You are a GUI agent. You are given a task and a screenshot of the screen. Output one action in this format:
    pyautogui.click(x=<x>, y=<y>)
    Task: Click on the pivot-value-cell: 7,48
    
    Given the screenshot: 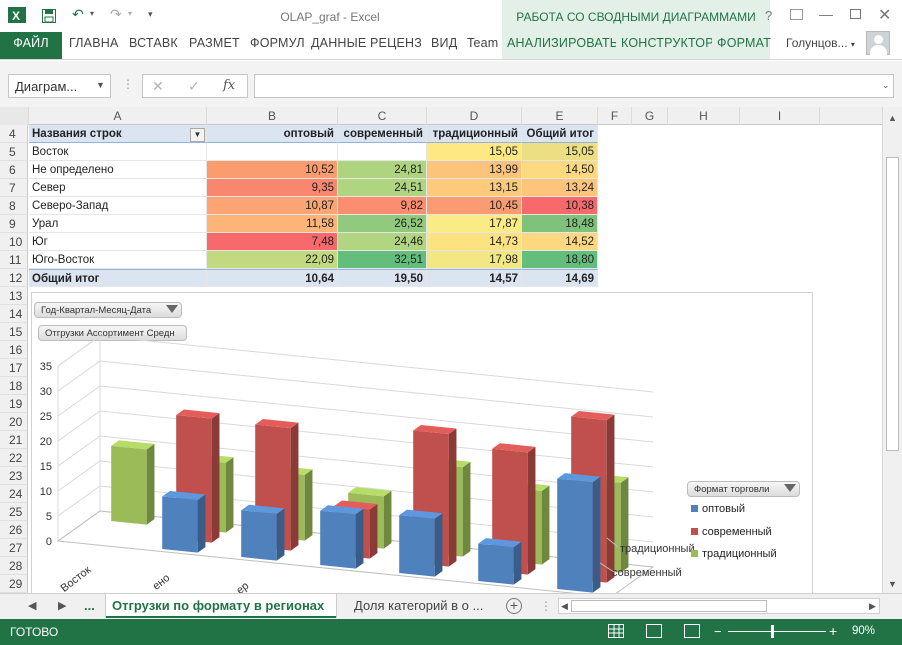 What is the action you would take?
    pyautogui.click(x=272, y=242)
    